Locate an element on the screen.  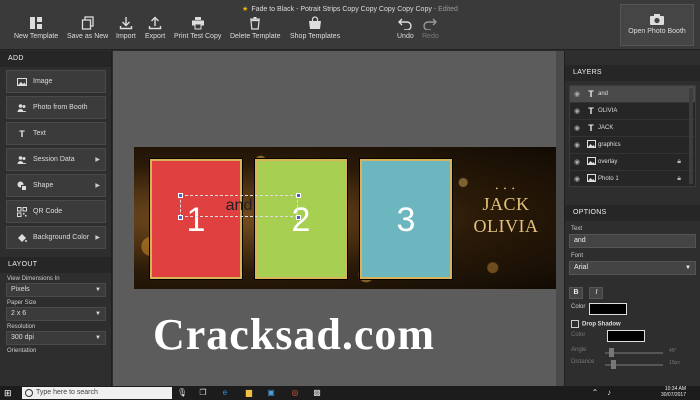
drop-shadow-row: Drop Shadow is located at coordinates (635, 324).